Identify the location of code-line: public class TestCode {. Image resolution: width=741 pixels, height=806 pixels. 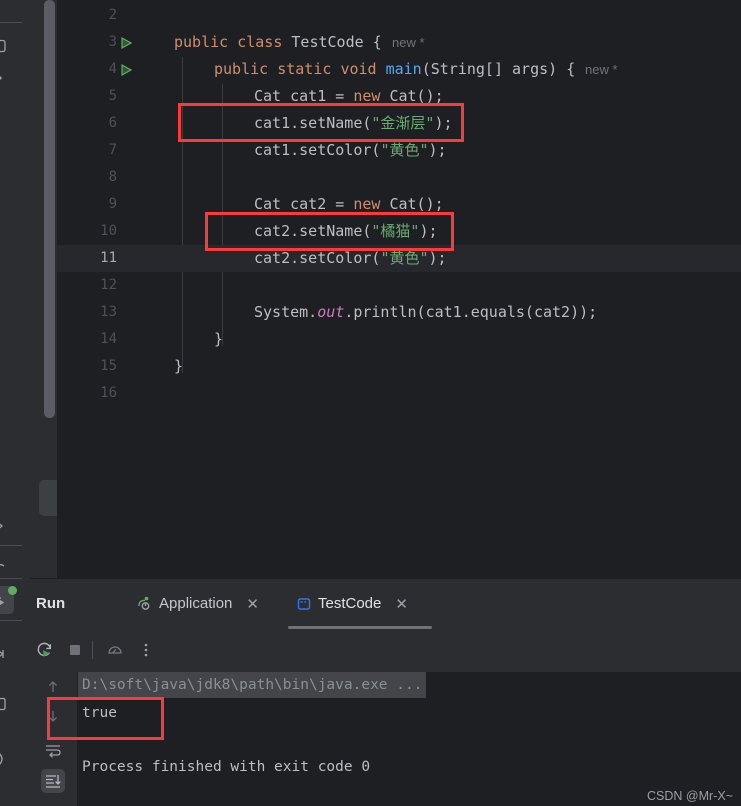
(278, 42).